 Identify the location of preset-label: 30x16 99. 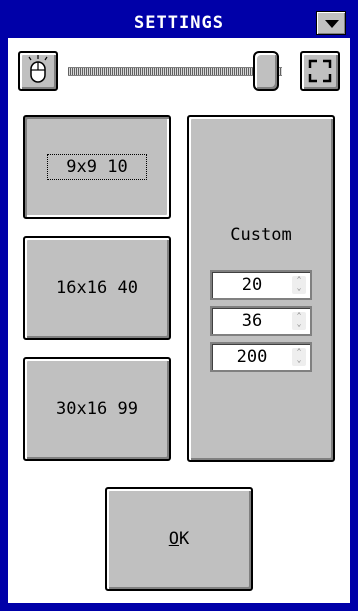
(97, 409).